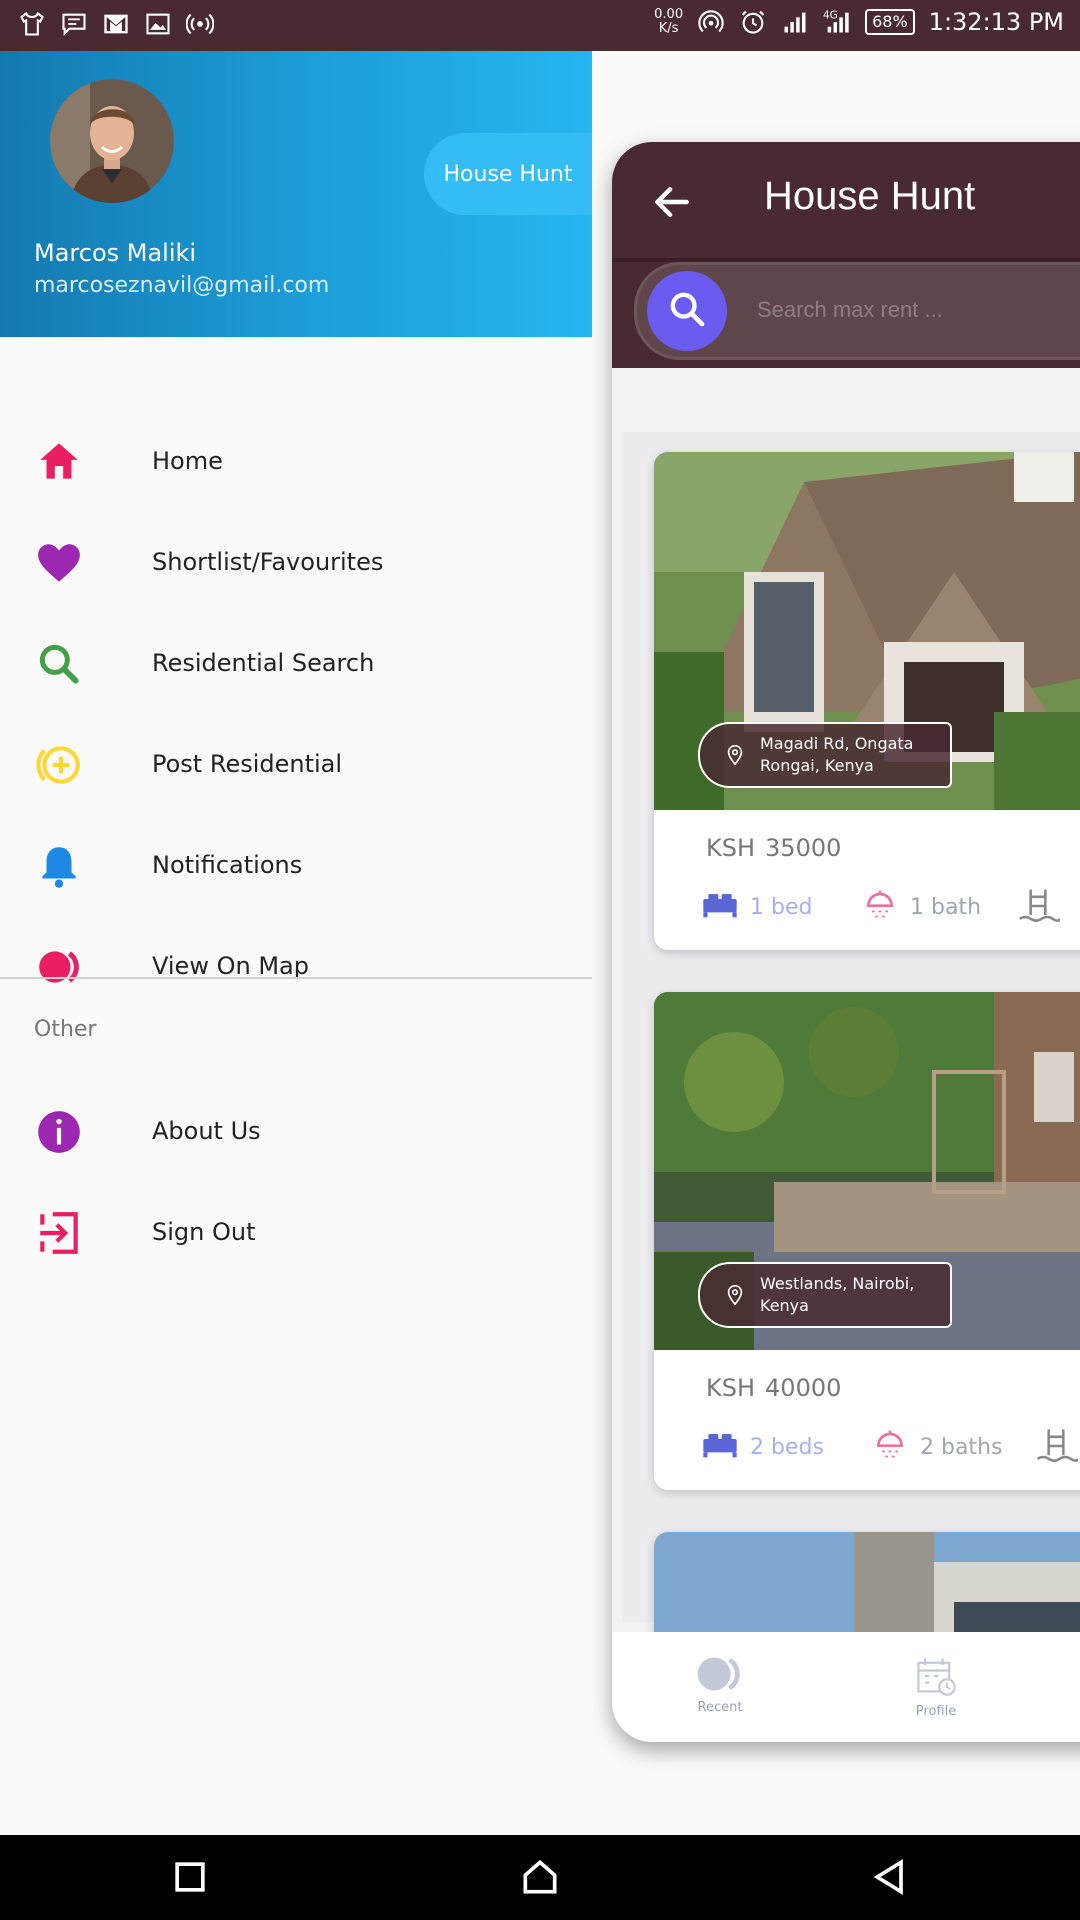  What do you see at coordinates (720, 1707) in the screenshot?
I see `nav-recent-label: Recent` at bounding box center [720, 1707].